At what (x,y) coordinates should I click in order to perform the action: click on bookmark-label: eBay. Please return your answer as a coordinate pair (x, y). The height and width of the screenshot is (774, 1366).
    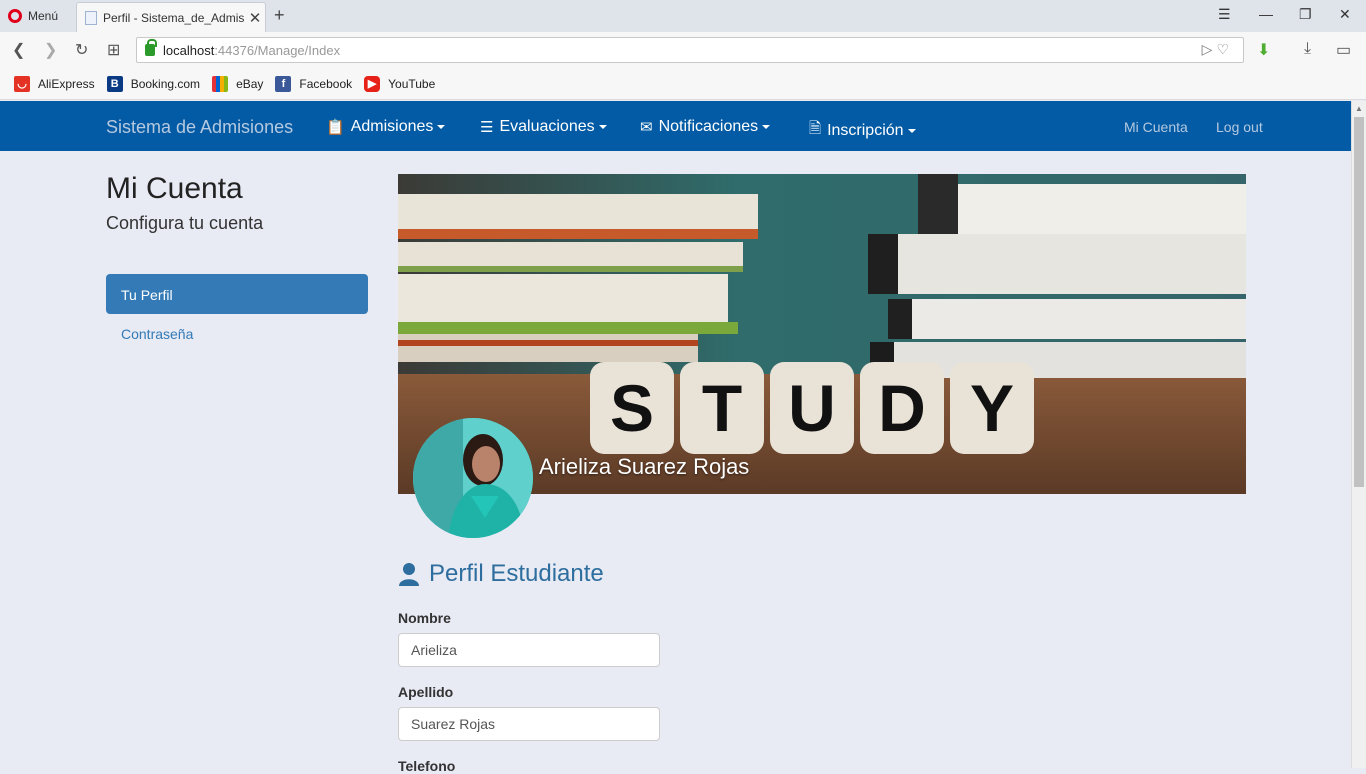
    Looking at the image, I should click on (250, 83).